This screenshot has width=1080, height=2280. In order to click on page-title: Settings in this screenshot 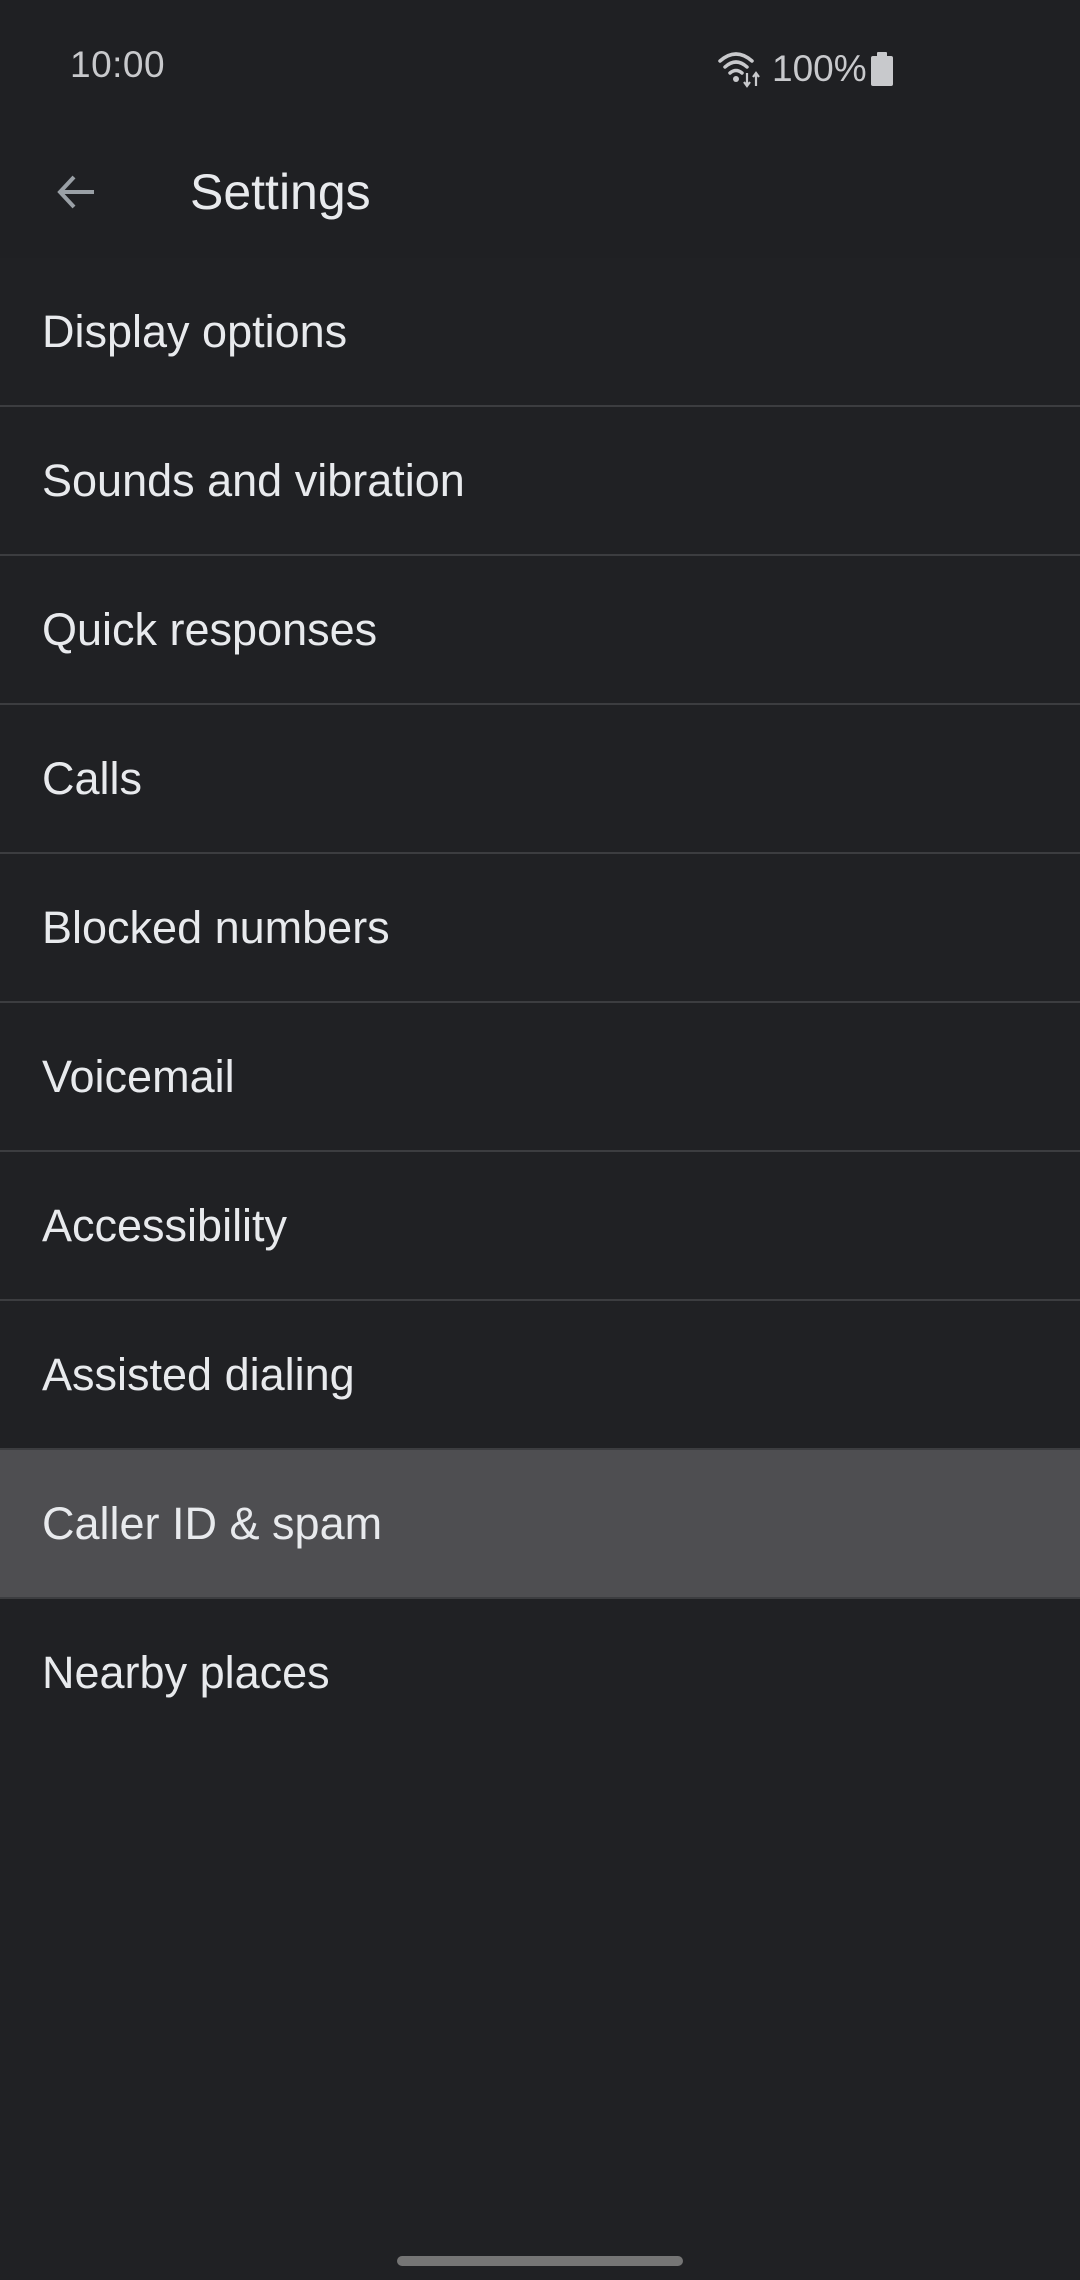, I will do `click(280, 192)`.